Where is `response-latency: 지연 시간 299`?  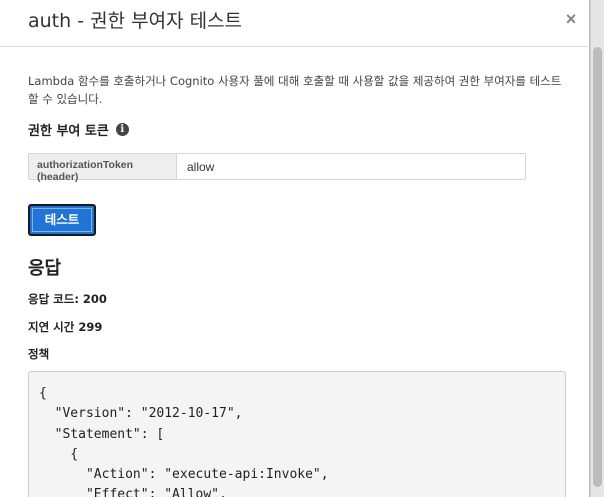
response-latency: 지연 시간 299 is located at coordinates (65, 327).